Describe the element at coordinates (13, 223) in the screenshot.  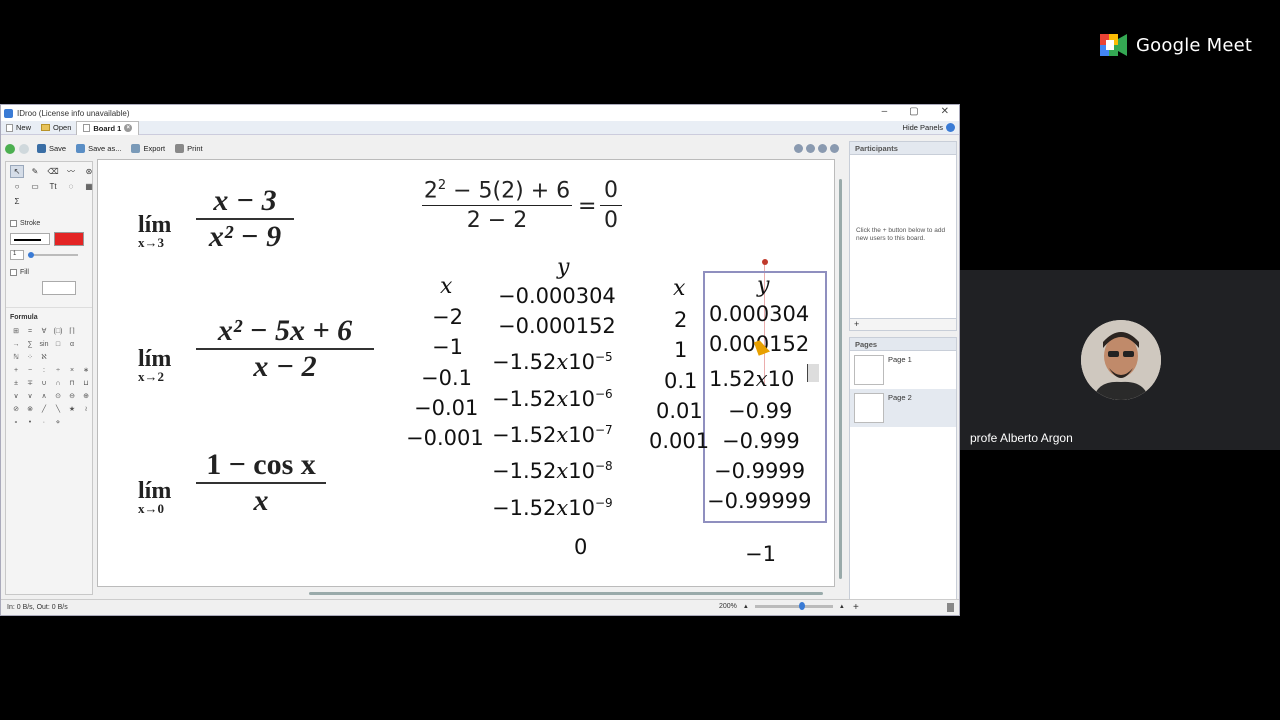
I see `stroke-checkbox` at that location.